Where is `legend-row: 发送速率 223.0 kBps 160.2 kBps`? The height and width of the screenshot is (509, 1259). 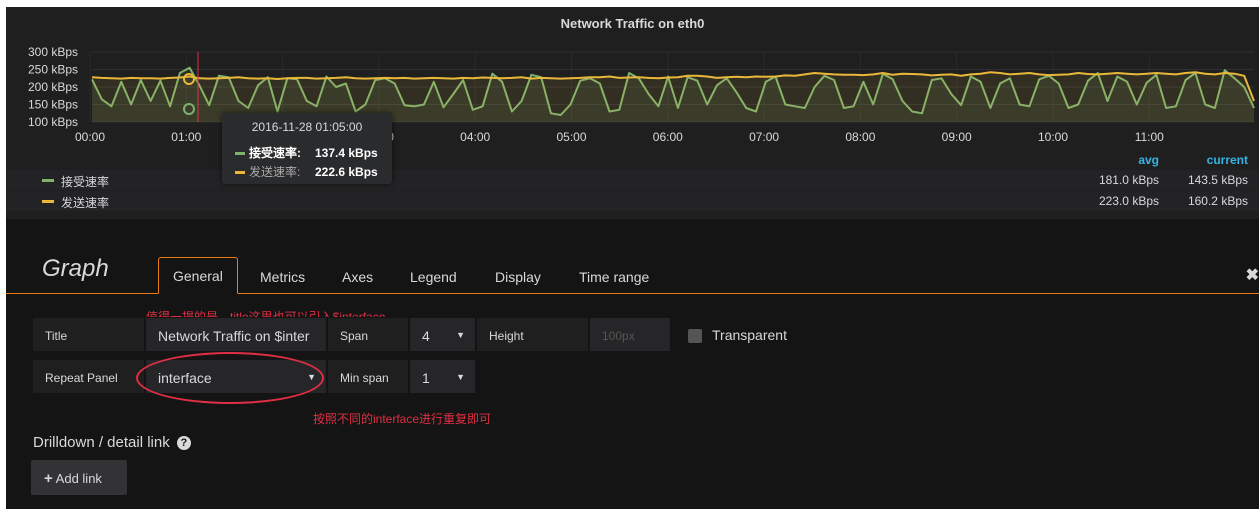 legend-row: 发送速率 223.0 kBps 160.2 kBps is located at coordinates (632, 201).